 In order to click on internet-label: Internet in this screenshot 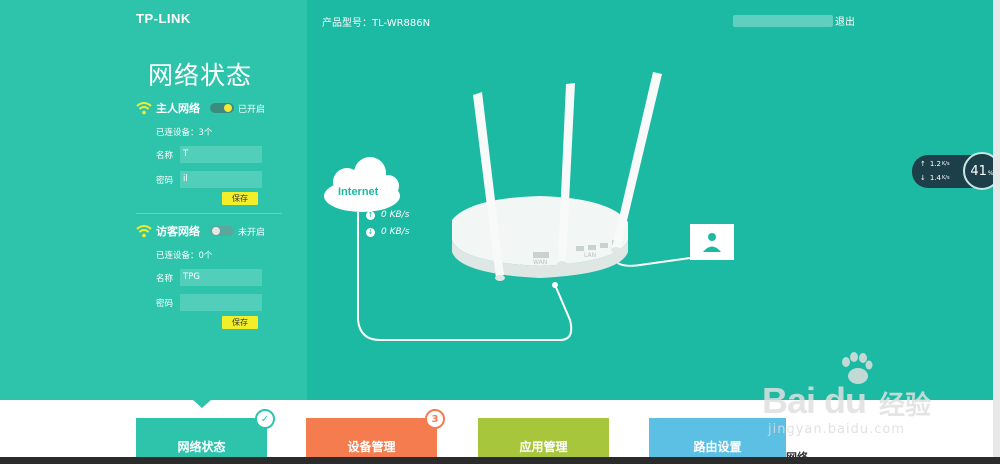, I will do `click(358, 192)`.